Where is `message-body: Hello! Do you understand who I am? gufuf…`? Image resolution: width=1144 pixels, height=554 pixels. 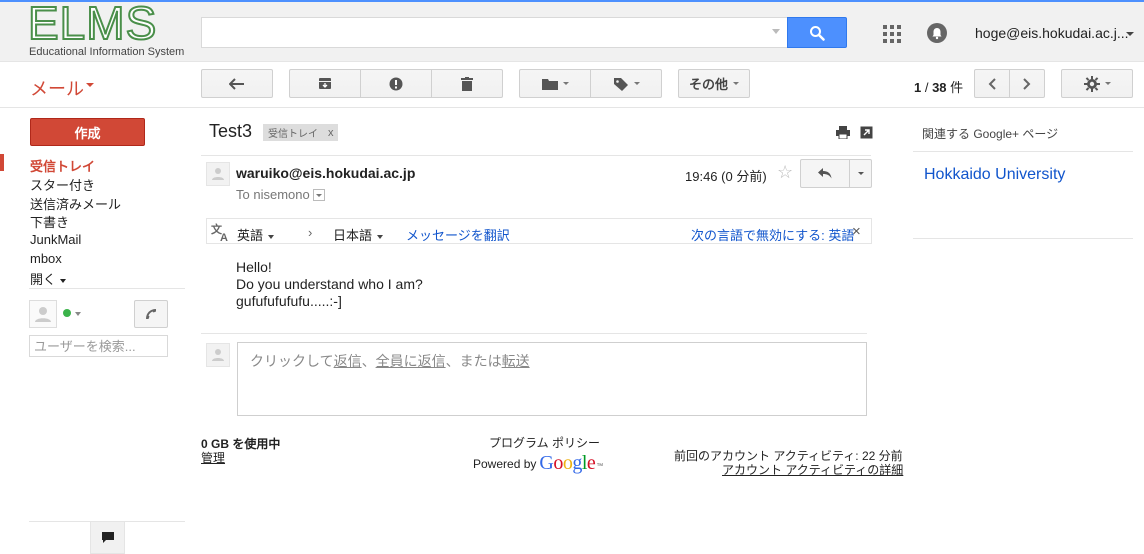 message-body: Hello! Do you understand who I am? gufuf… is located at coordinates (329, 284).